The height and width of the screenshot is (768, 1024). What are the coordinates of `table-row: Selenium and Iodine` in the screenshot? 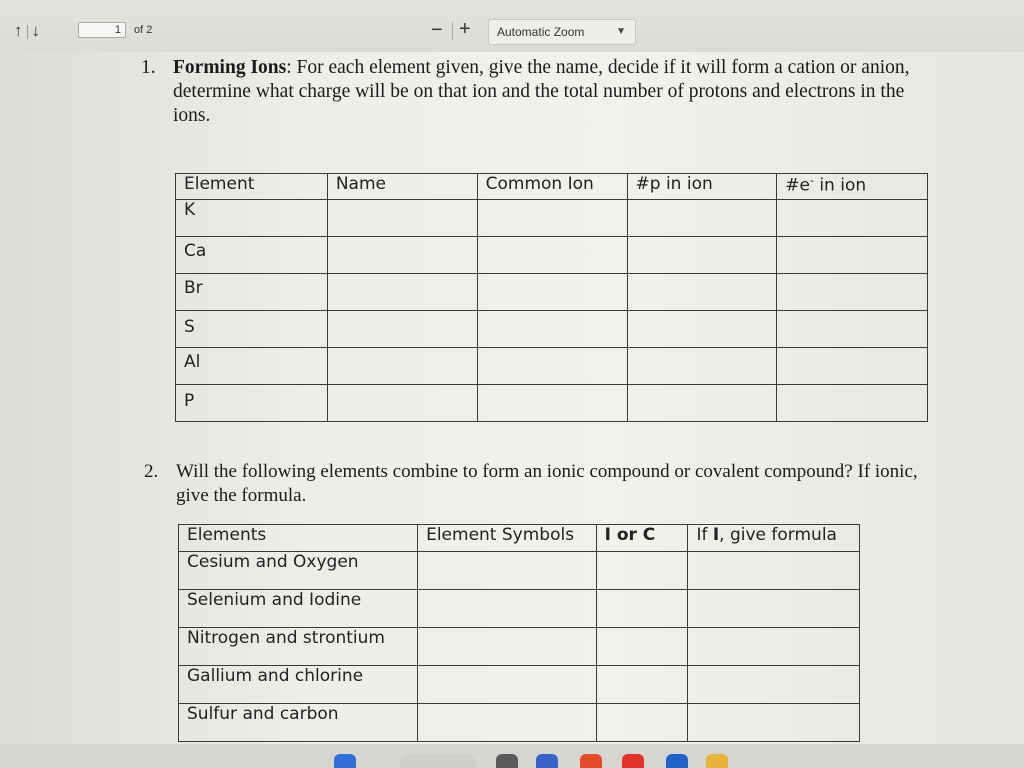 It's located at (518, 608).